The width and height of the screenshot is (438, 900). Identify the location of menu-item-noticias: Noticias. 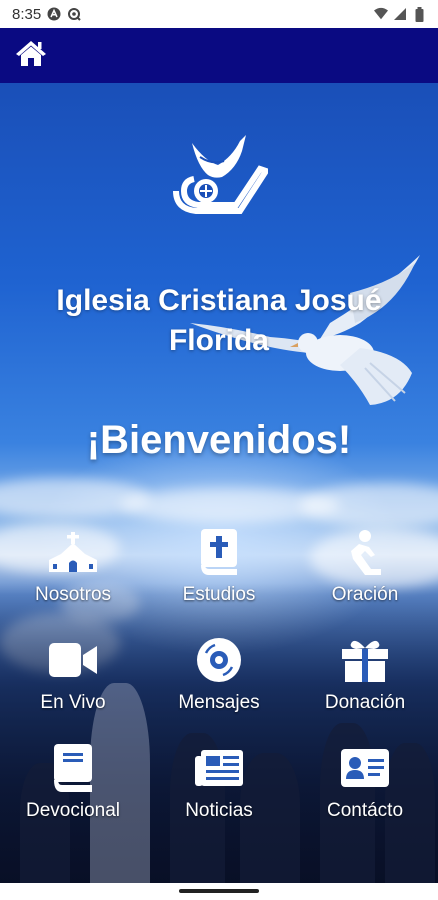
(219, 793).